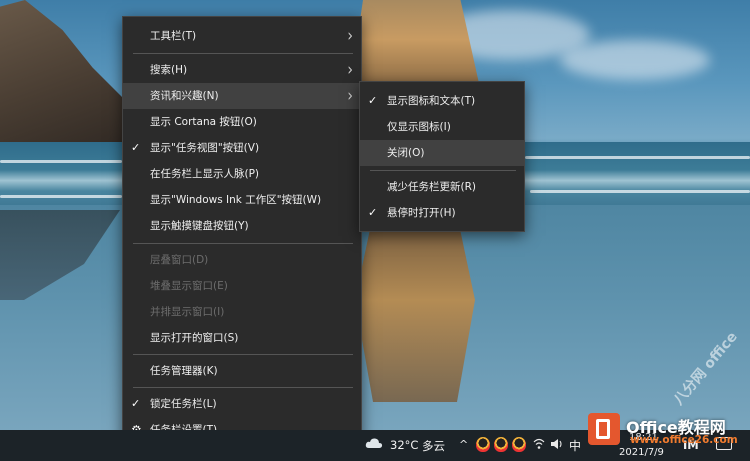 This screenshot has height=461, width=750. Describe the element at coordinates (184, 96) in the screenshot. I see `menu-item-label: 资讯和兴趣(N)` at that location.